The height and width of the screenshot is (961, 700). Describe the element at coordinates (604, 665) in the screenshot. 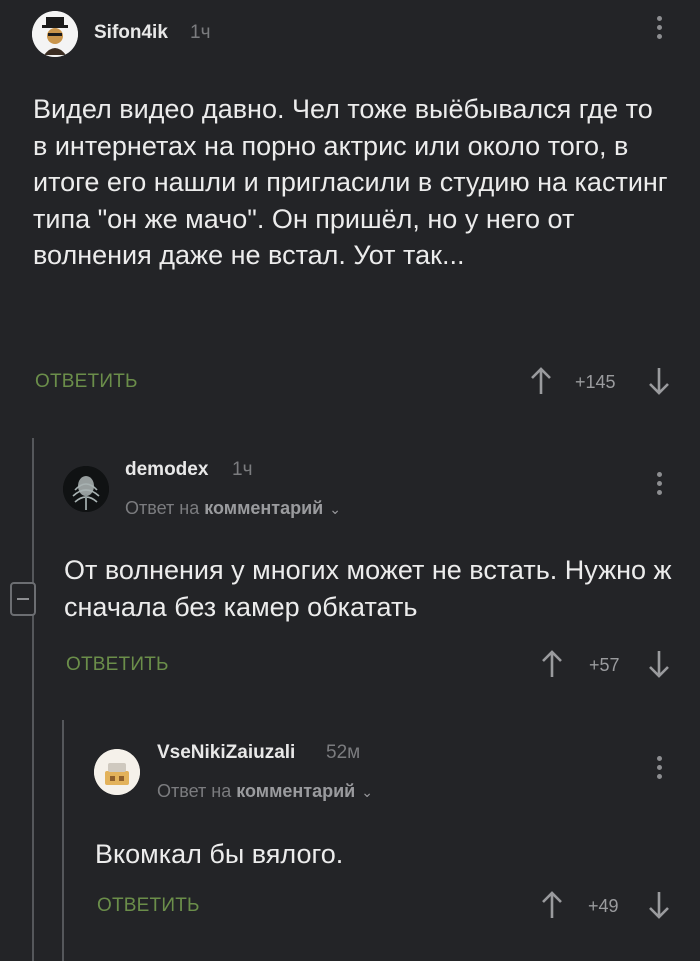

I see `vote-score: +57` at that location.